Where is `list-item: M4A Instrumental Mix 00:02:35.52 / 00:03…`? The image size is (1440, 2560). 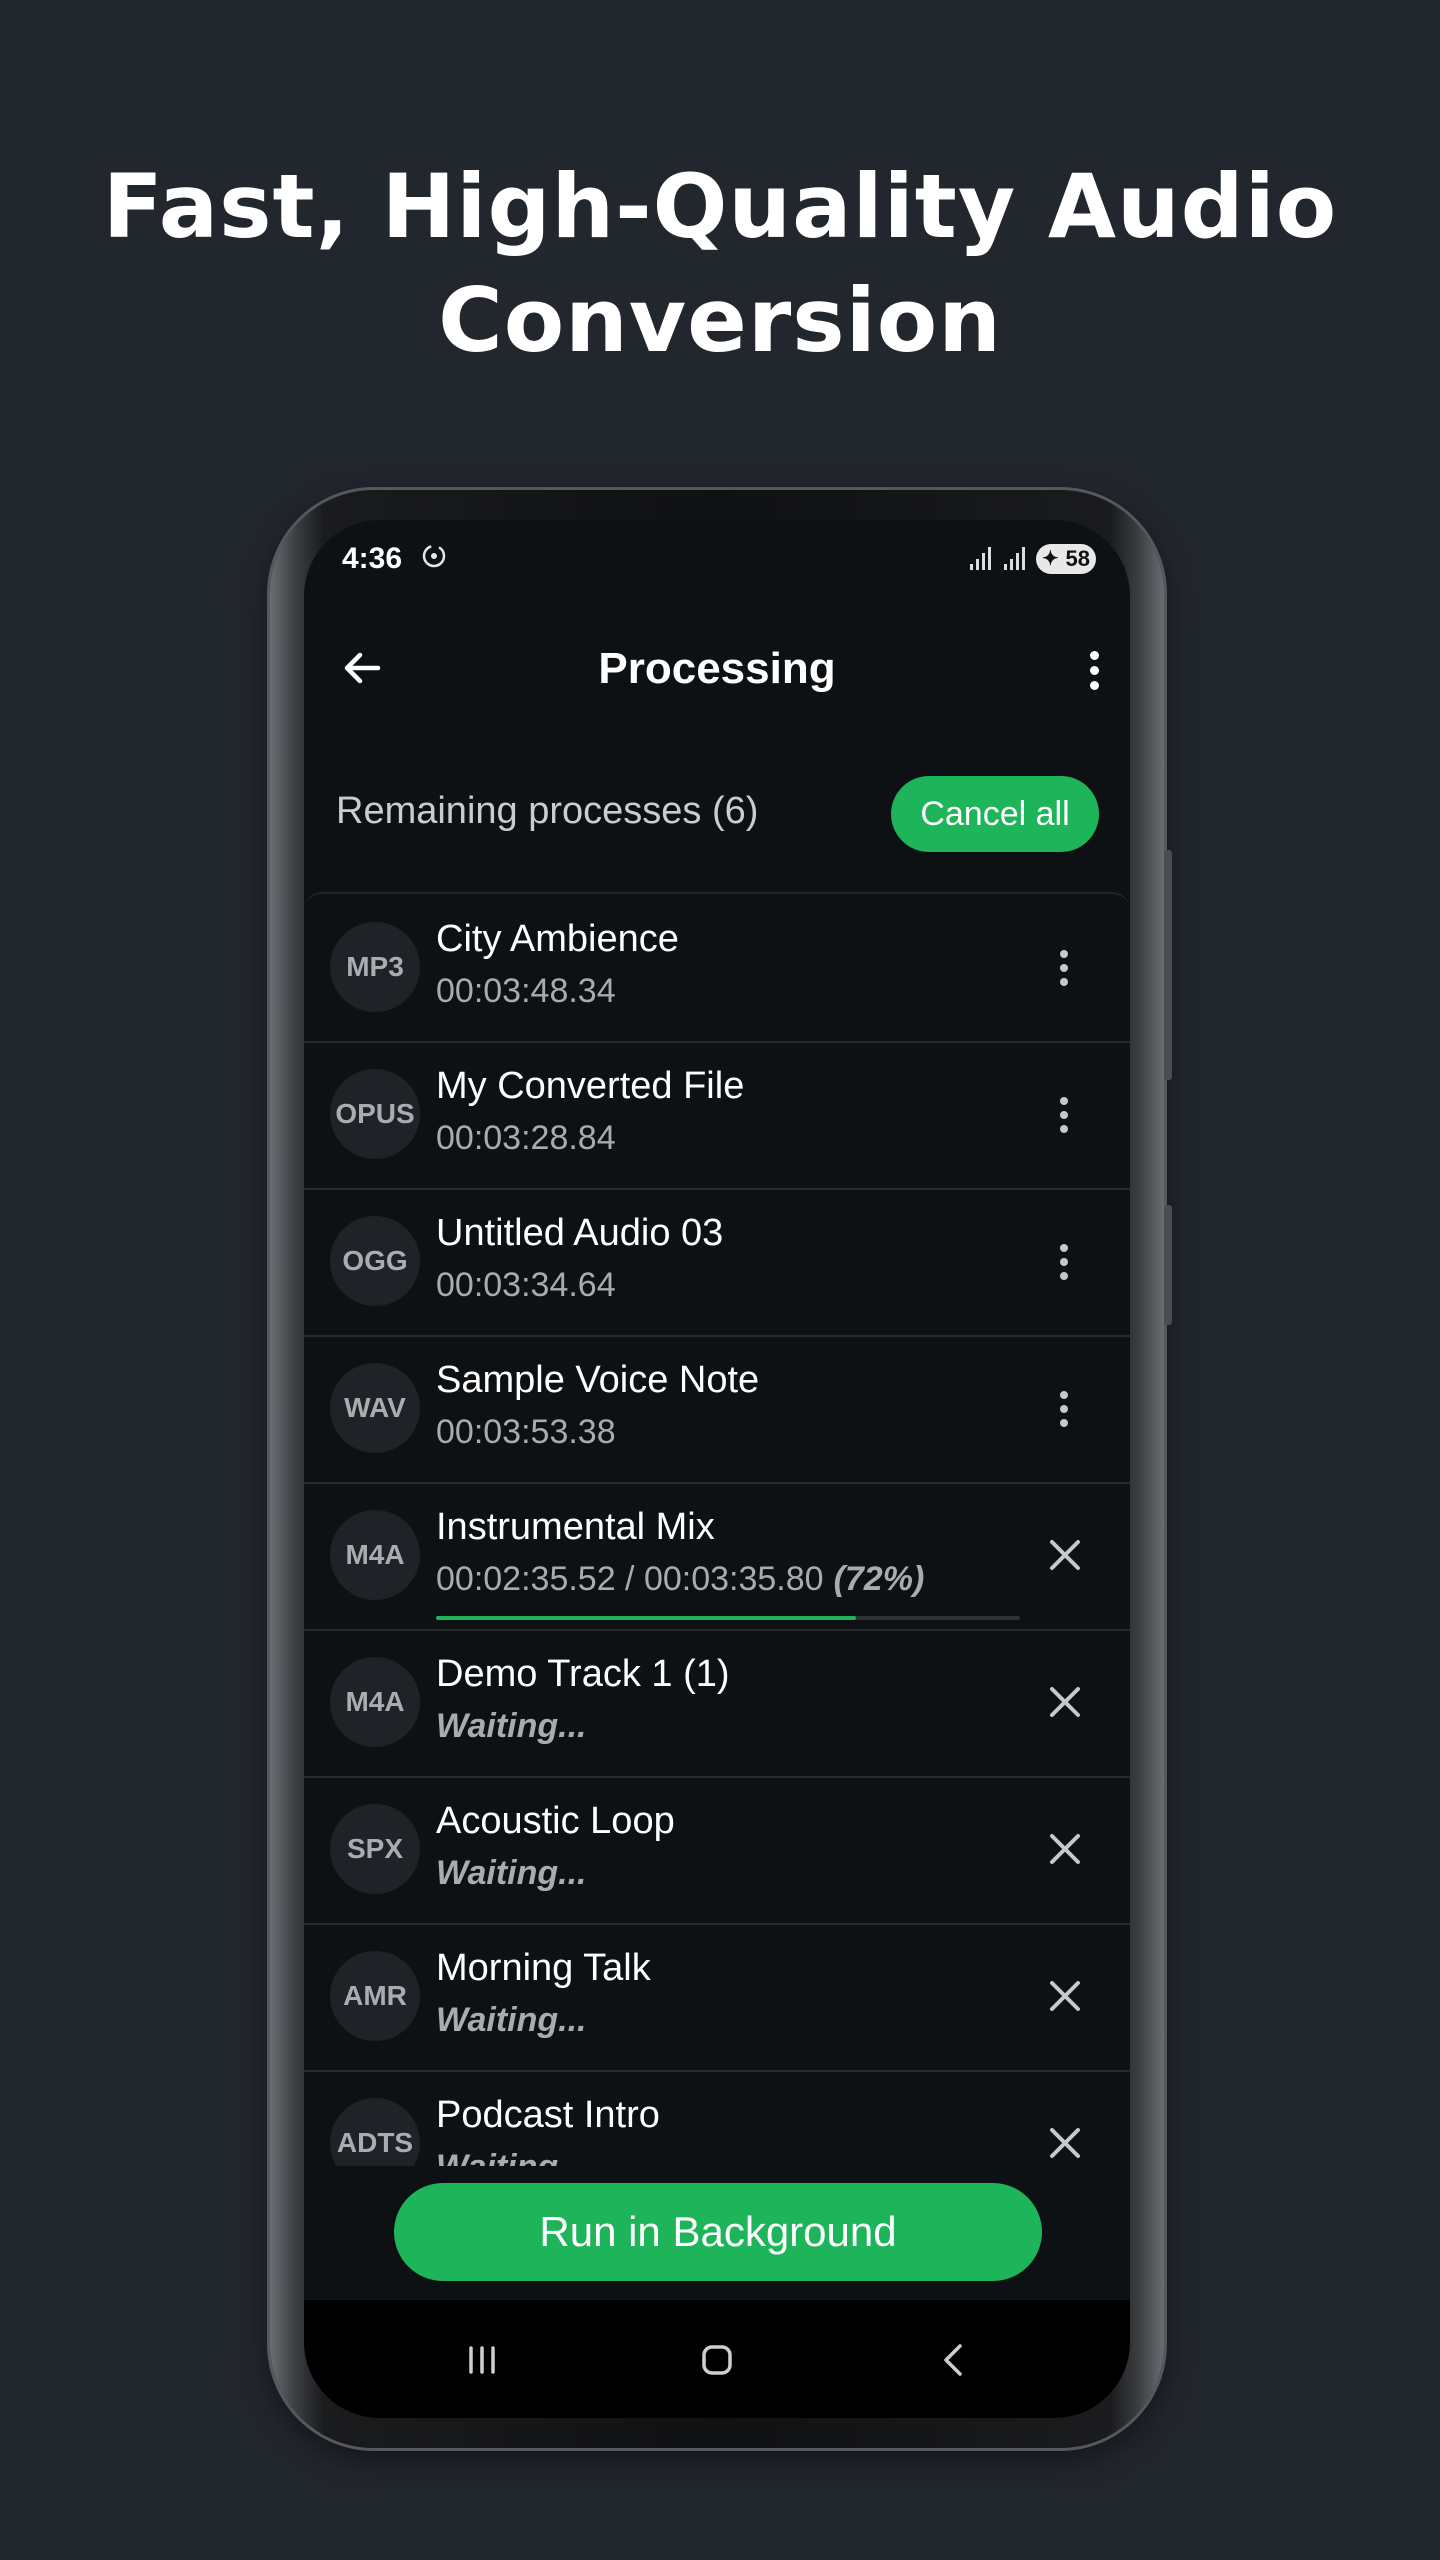 list-item: M4A Instrumental Mix 00:02:35.52 / 00:03… is located at coordinates (717, 1556).